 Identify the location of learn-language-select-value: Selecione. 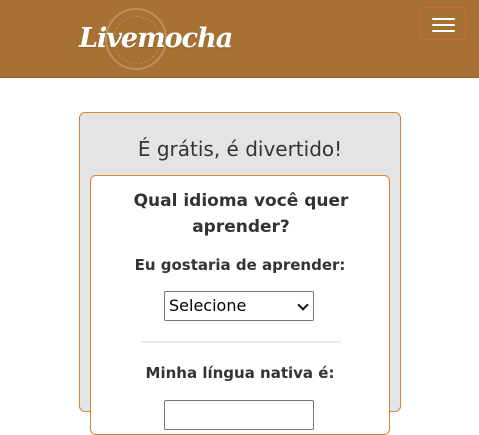
(208, 305).